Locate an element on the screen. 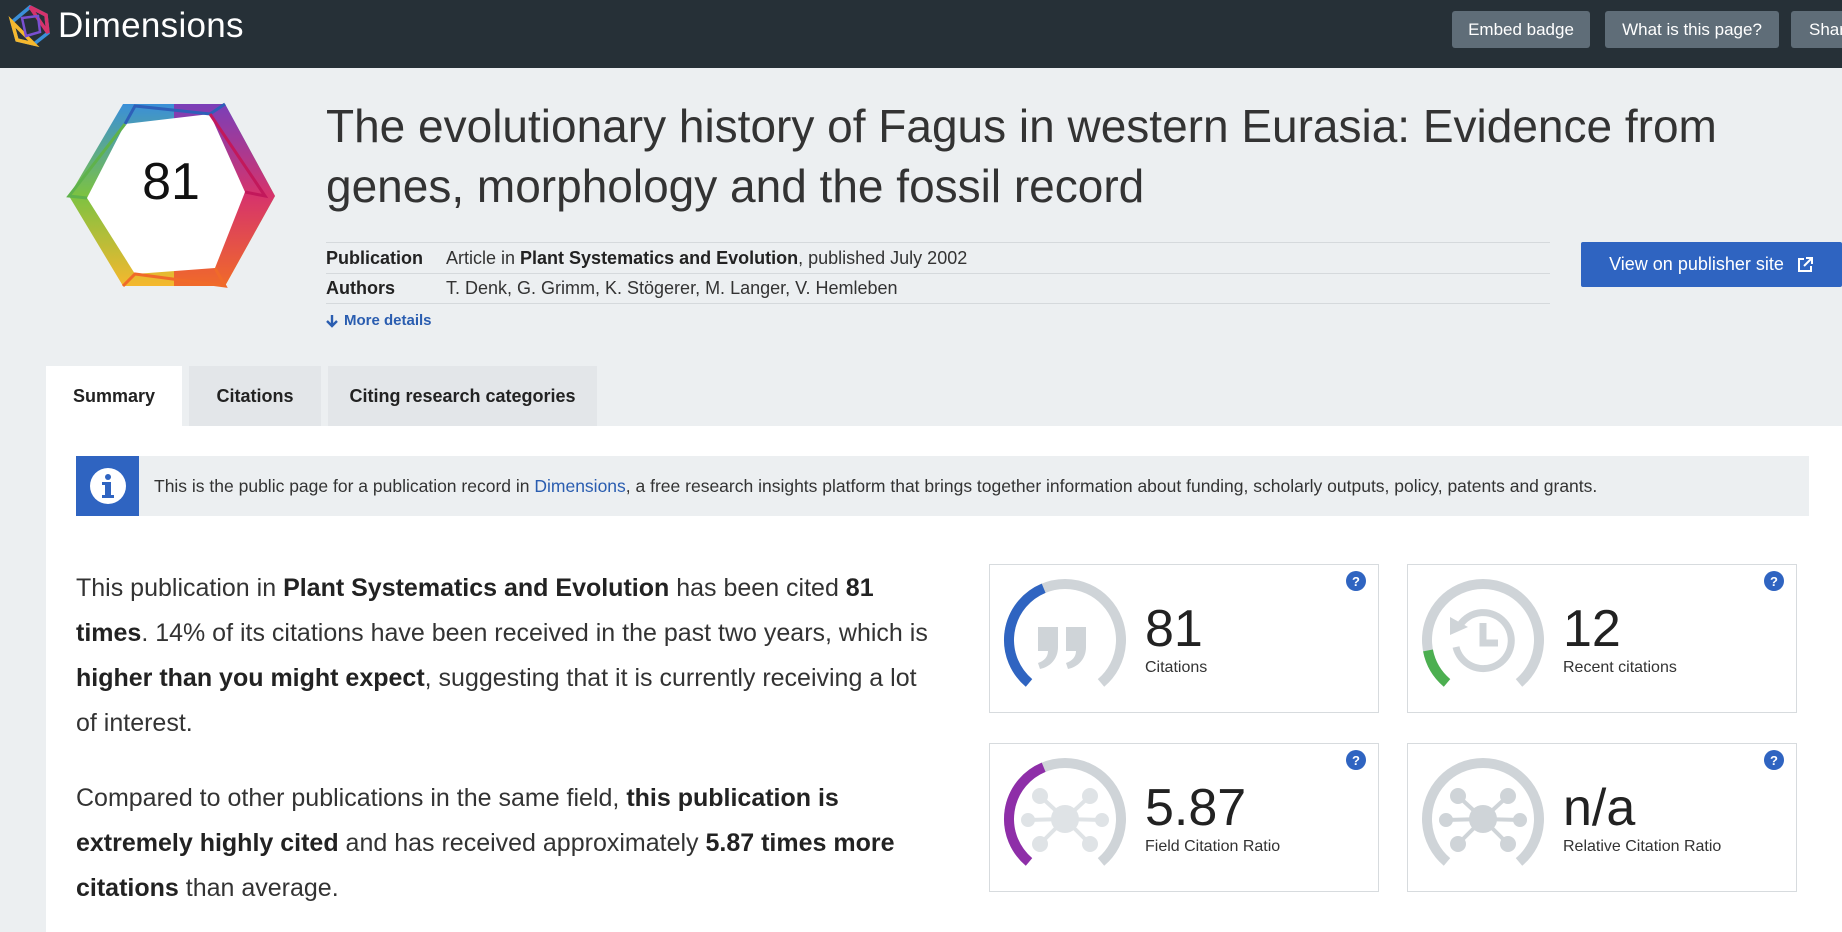 This screenshot has width=1842, height=932. clock-history-icon is located at coordinates (1483, 641).